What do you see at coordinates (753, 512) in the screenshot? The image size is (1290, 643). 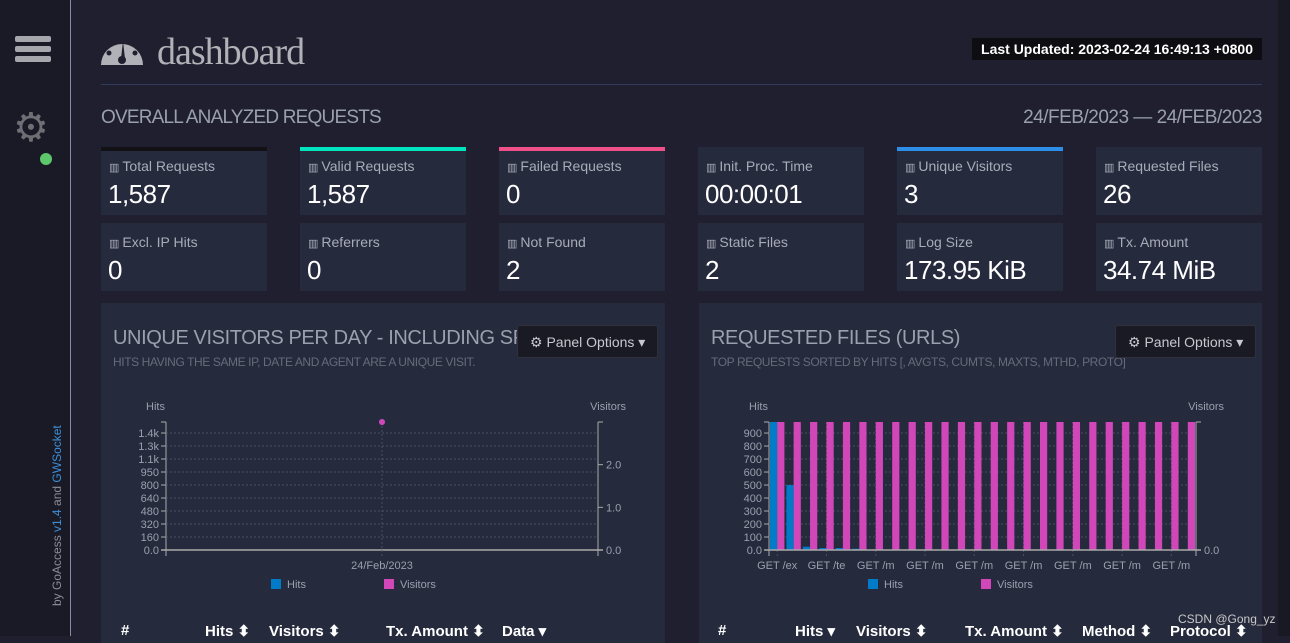 I see `y-tick-label: 300` at bounding box center [753, 512].